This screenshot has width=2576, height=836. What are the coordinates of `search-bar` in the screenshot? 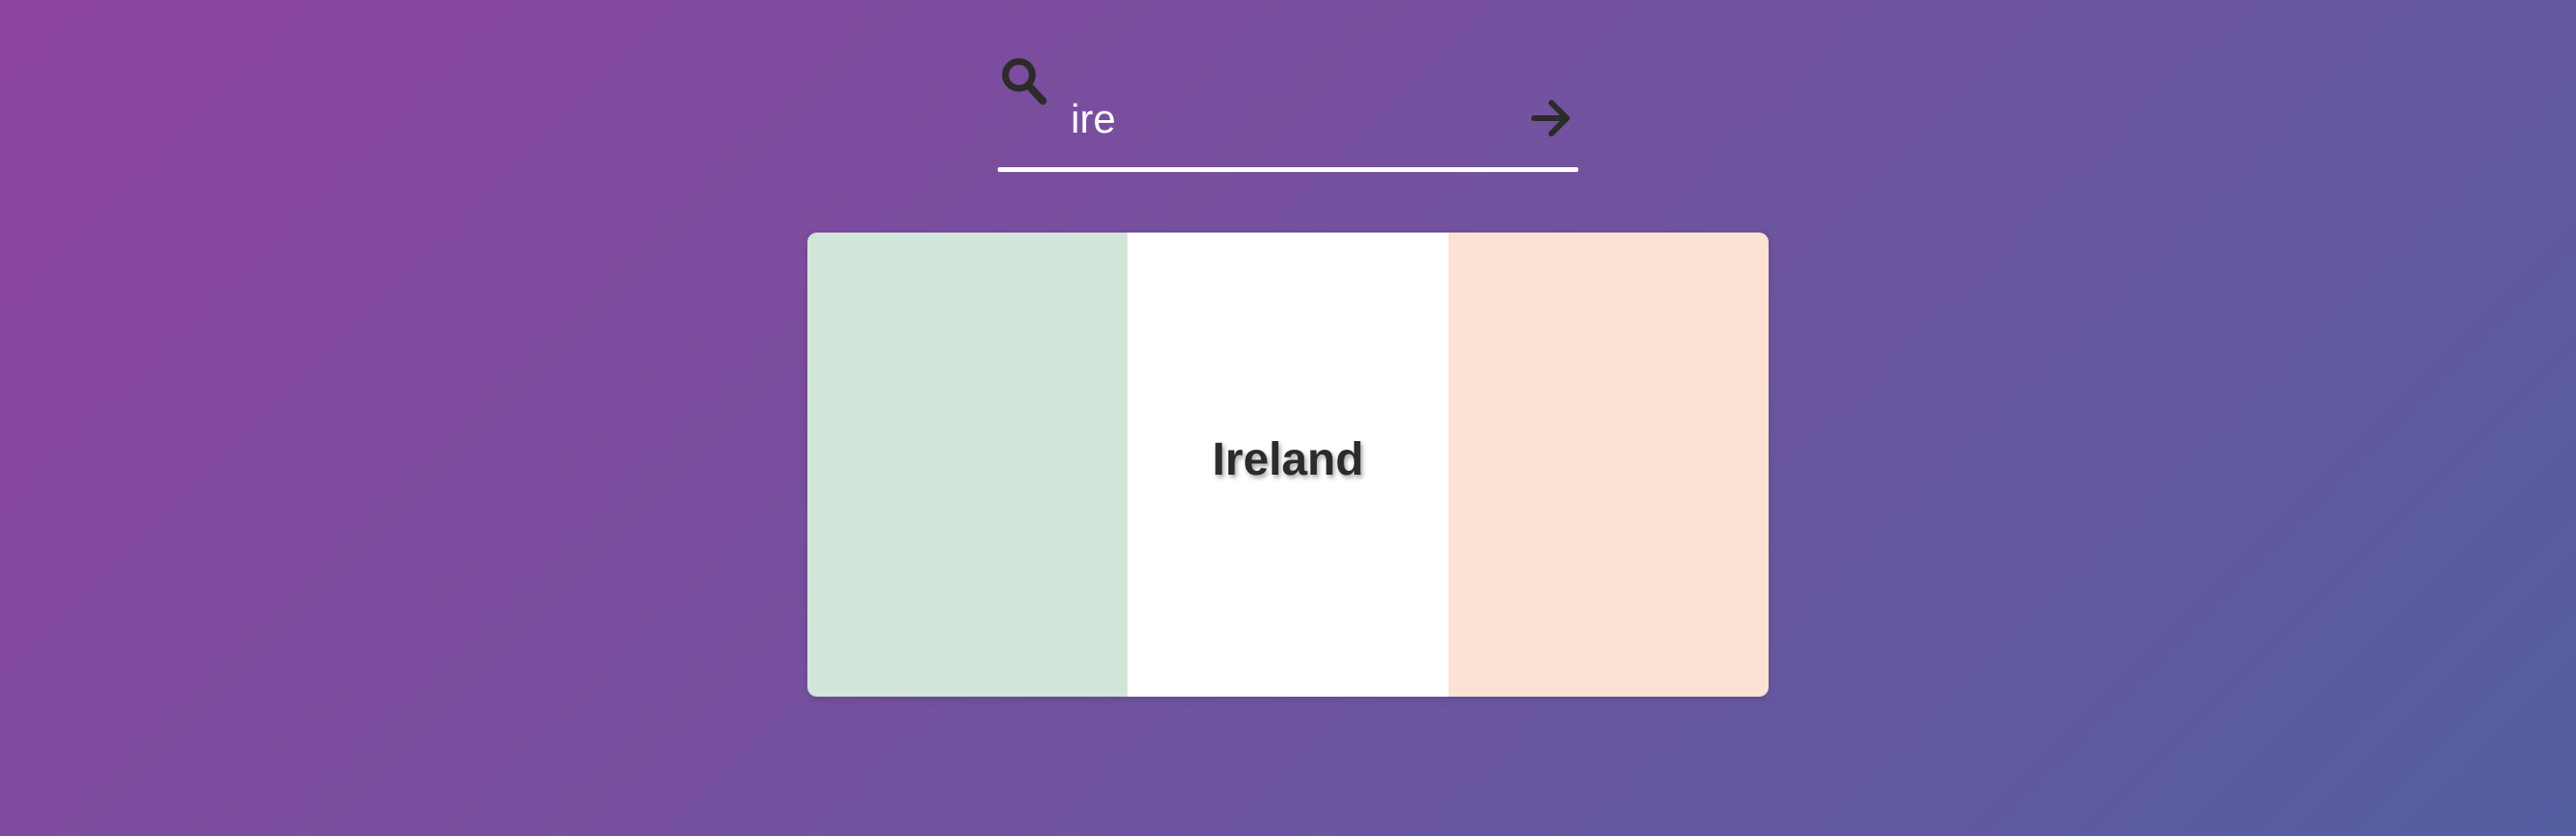 It's located at (1288, 110).